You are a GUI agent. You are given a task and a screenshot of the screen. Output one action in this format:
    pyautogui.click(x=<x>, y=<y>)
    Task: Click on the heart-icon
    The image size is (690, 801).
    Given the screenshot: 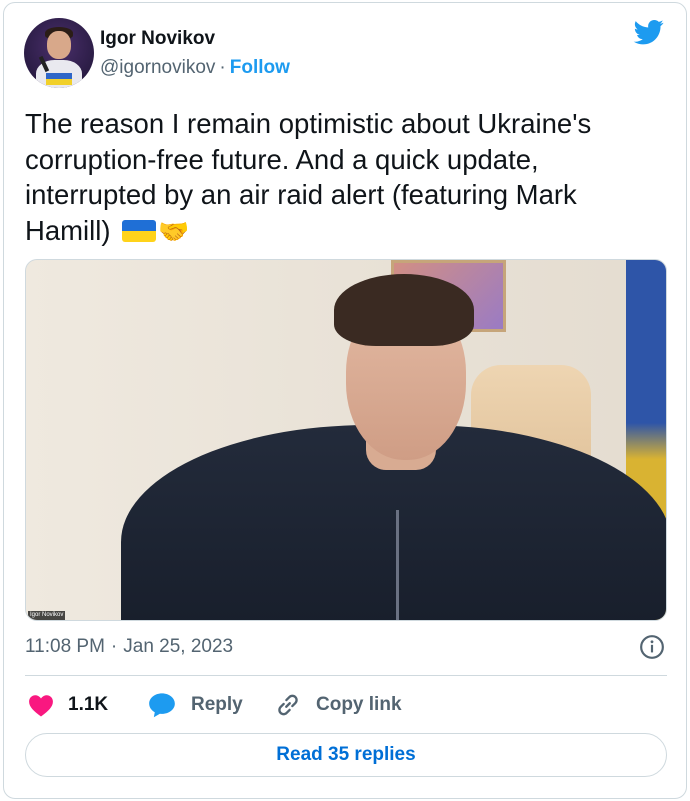 What is the action you would take?
    pyautogui.click(x=41, y=706)
    